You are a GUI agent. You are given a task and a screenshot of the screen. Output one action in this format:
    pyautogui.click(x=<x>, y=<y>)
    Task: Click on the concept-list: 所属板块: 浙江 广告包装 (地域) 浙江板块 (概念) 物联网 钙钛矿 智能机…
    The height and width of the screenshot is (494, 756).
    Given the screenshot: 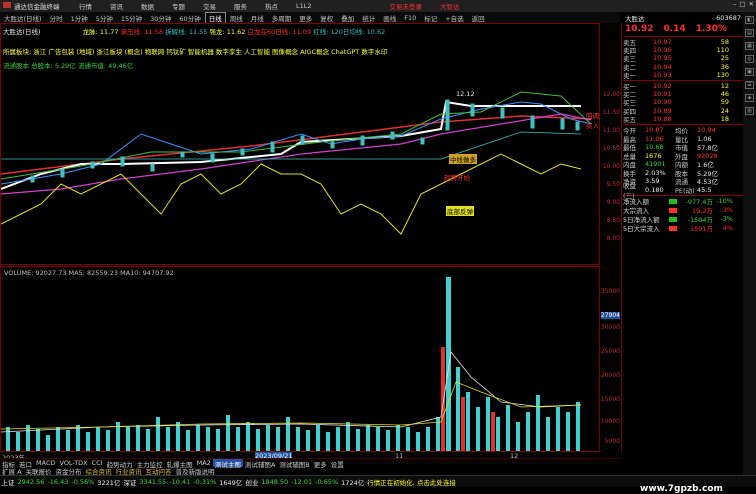 What is the action you would take?
    pyautogui.click(x=195, y=52)
    